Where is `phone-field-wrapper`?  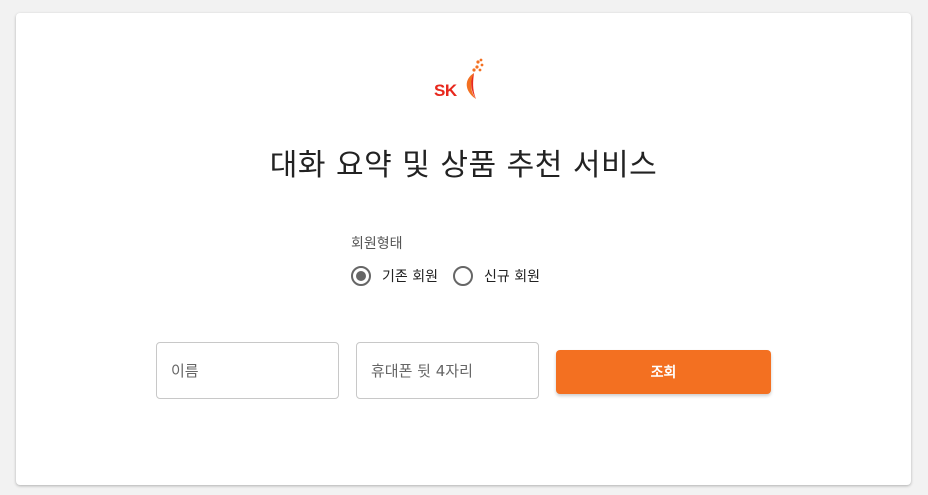
phone-field-wrapper is located at coordinates (447, 370).